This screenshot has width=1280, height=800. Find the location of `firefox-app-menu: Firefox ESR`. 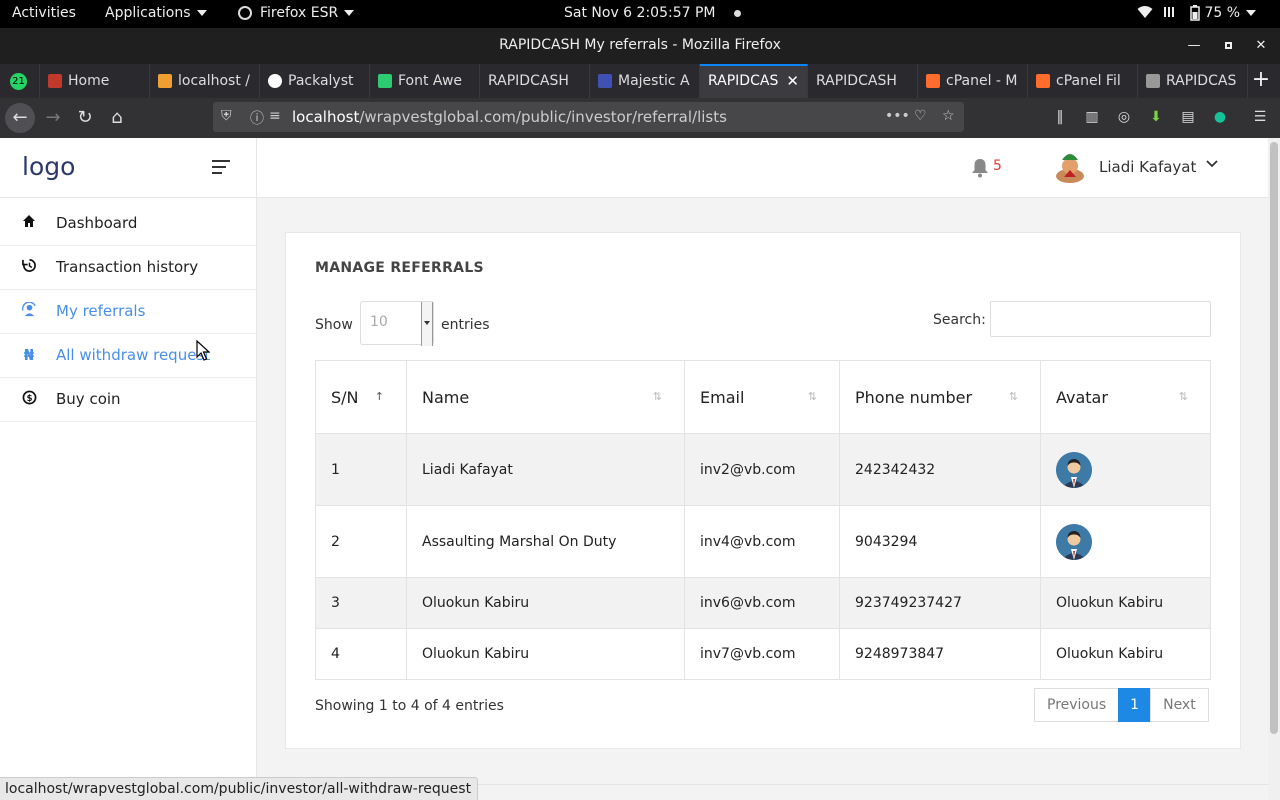

firefox-app-menu: Firefox ESR is located at coordinates (296, 13).